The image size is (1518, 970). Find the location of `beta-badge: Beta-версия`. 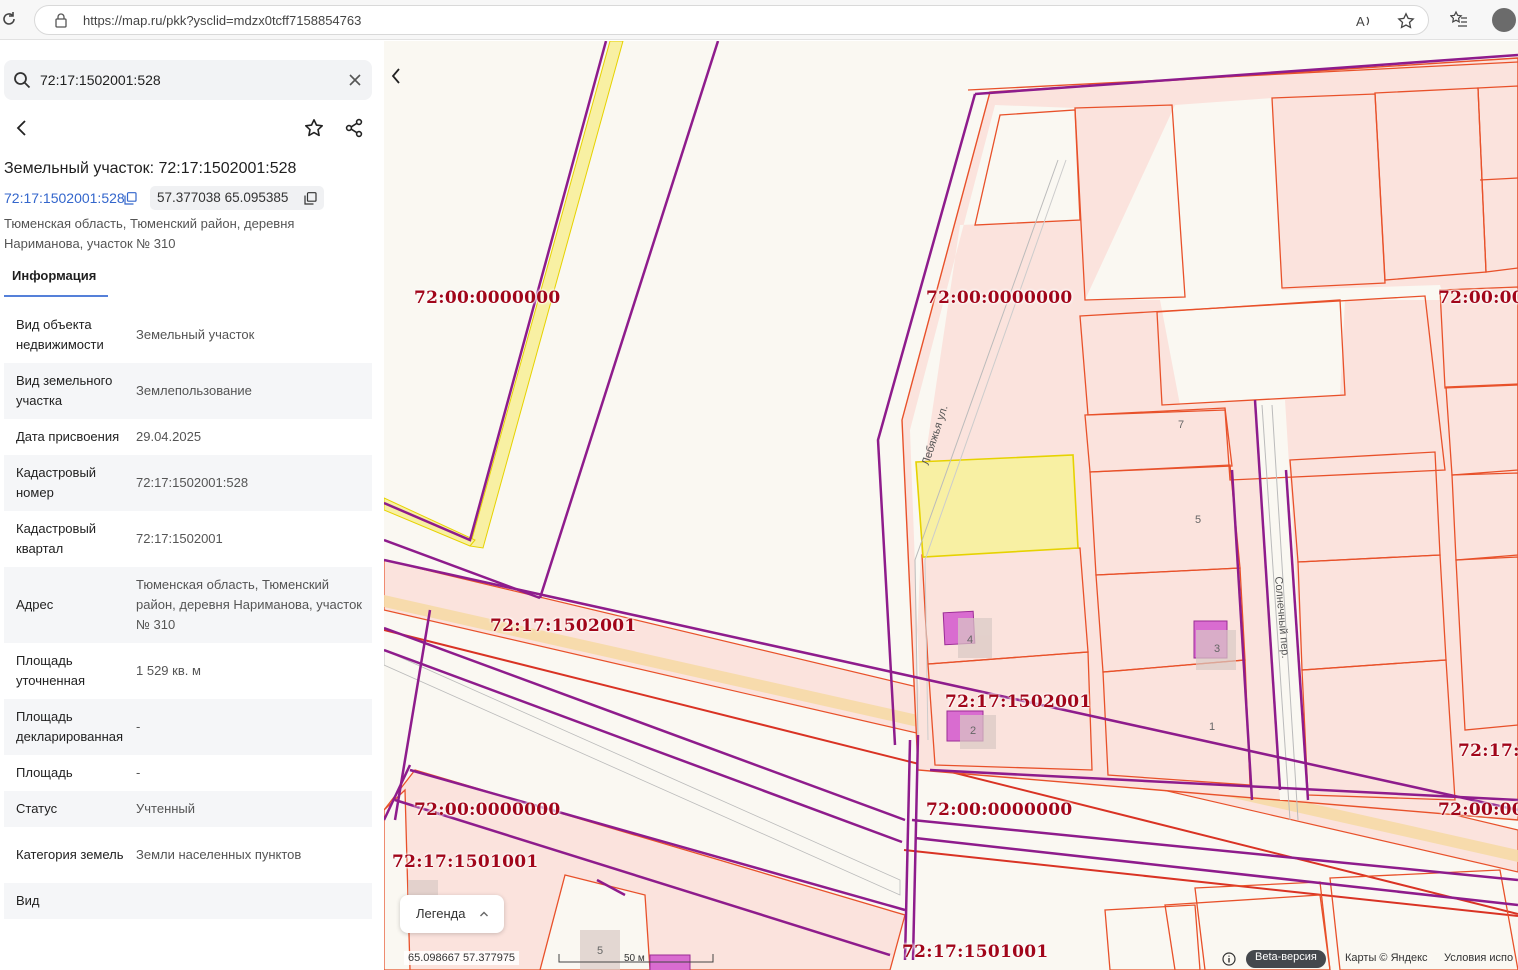

beta-badge: Beta-версия is located at coordinates (1286, 959).